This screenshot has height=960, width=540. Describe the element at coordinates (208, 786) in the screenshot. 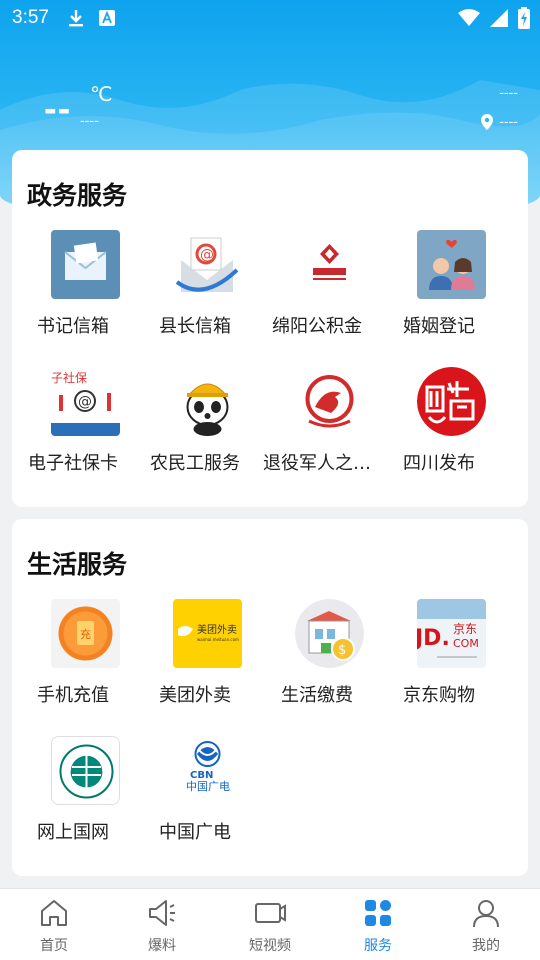

I see `svg-text: 中国广电` at that location.